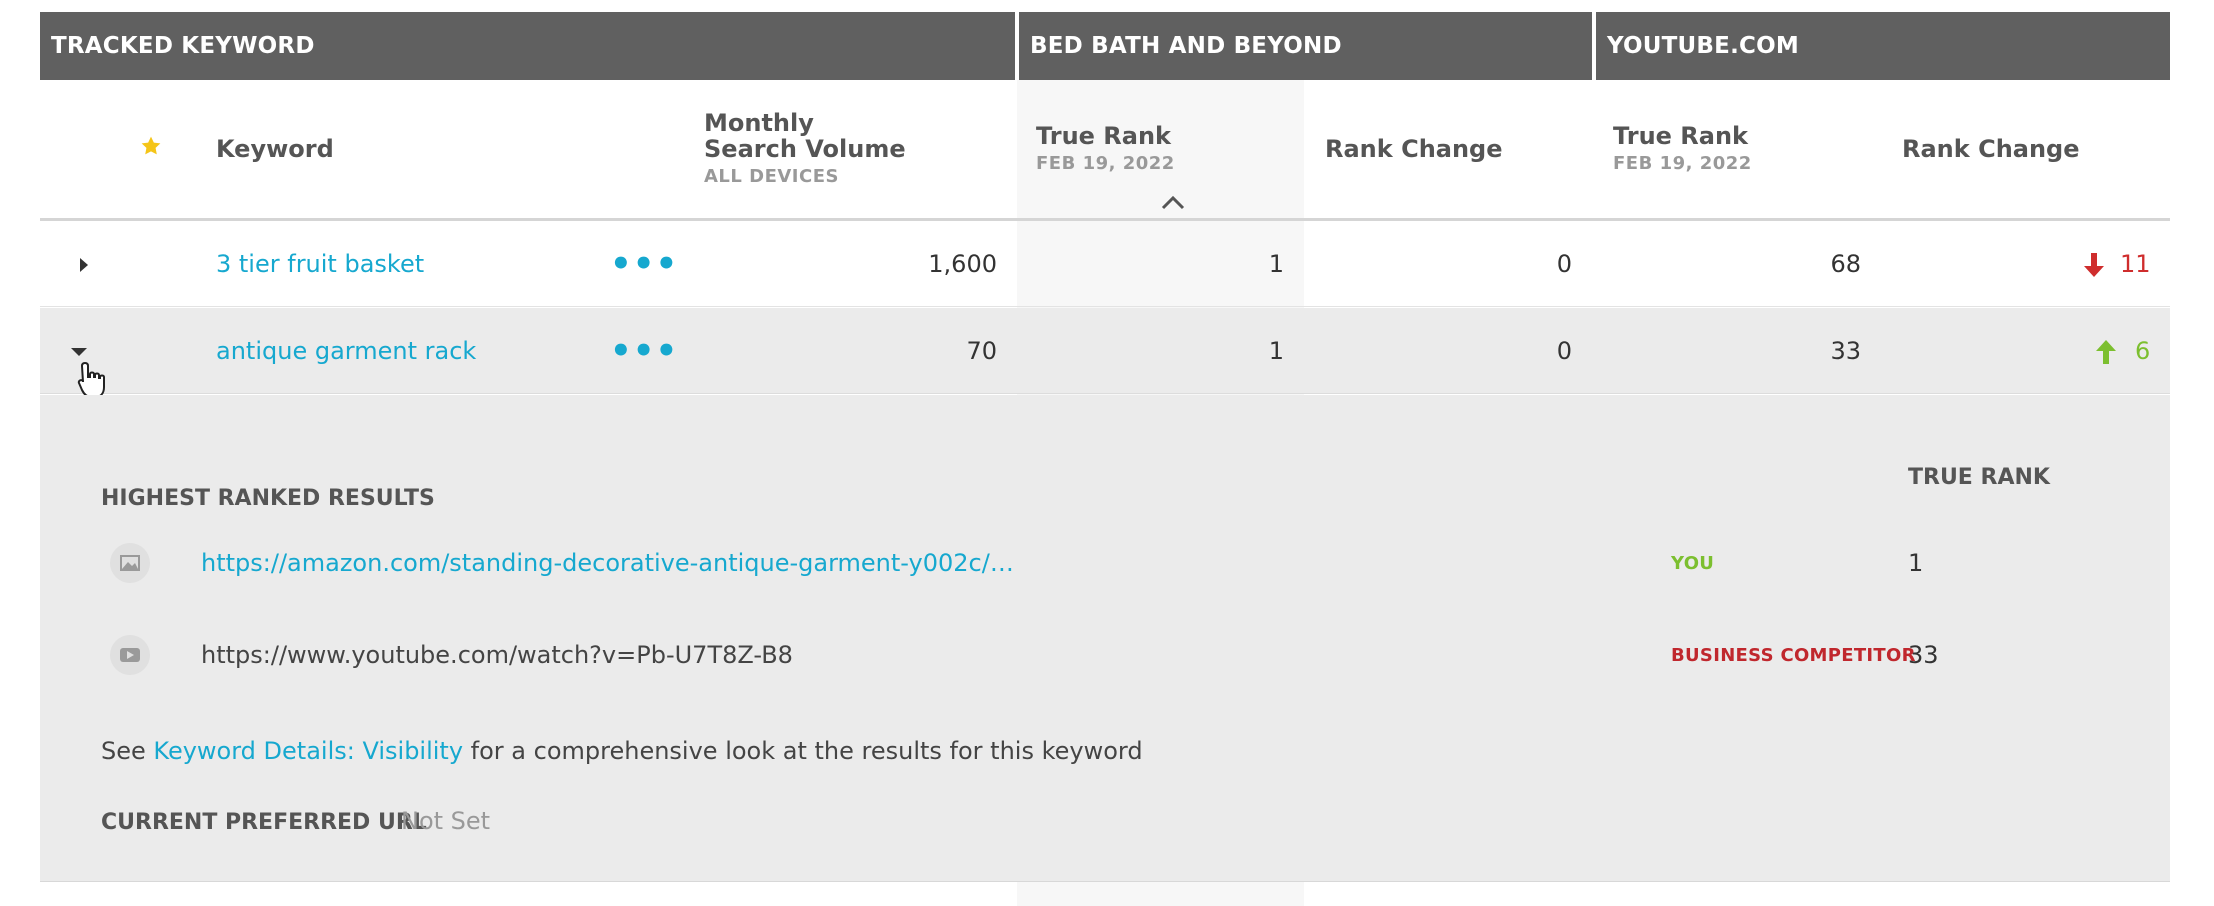 This screenshot has width=2214, height=906. What do you see at coordinates (1793, 655) in the screenshot?
I see `business-competitor-badge: BUSINESS COMPETITOR` at bounding box center [1793, 655].